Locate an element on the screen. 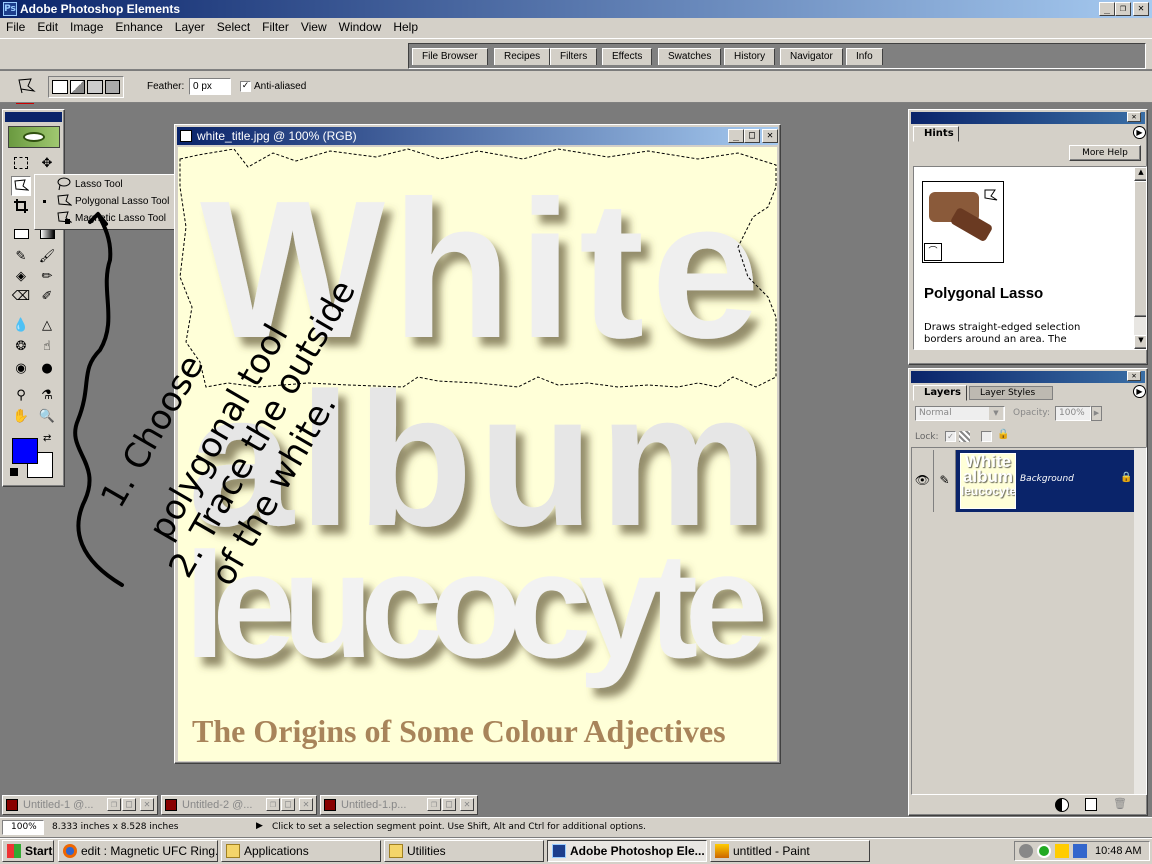 This screenshot has height=864, width=1152. move-icon: ✥ is located at coordinates (47, 163).